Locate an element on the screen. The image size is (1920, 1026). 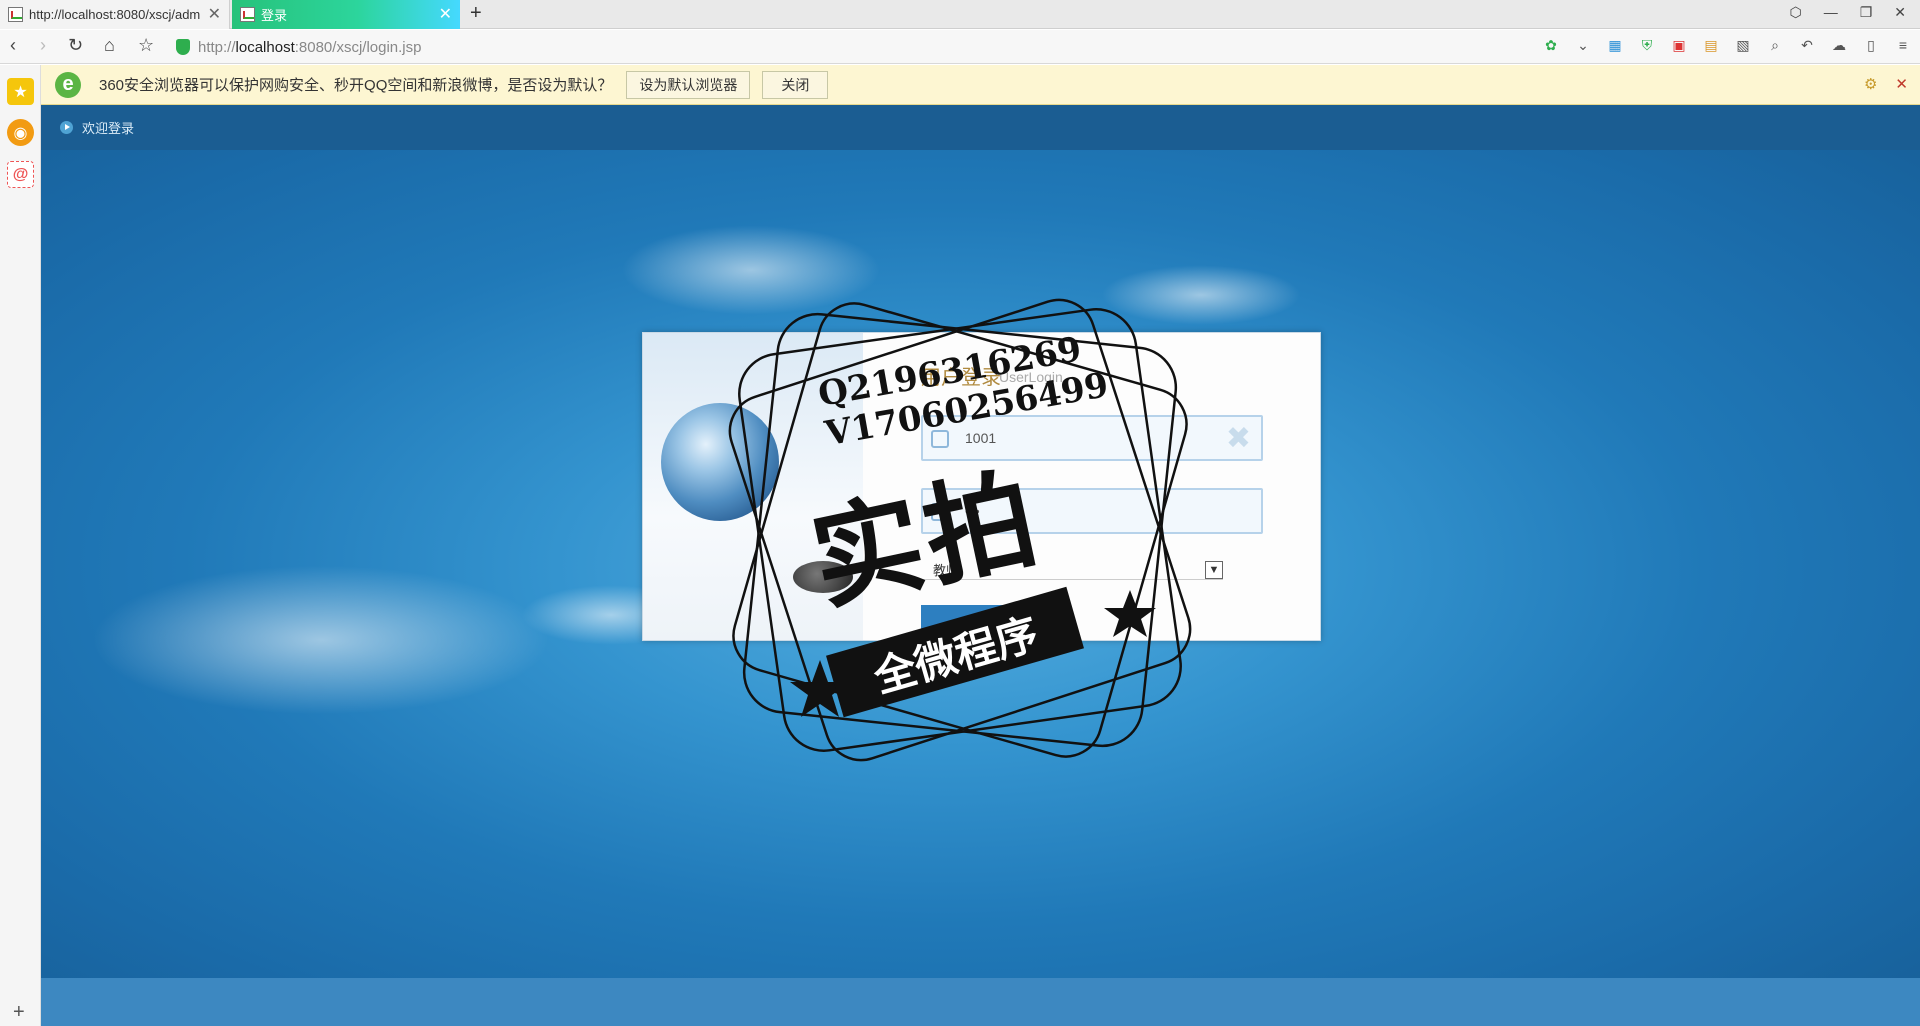
browser-sidebar: ★ ◉ @ + is located at coordinates (20, 545).